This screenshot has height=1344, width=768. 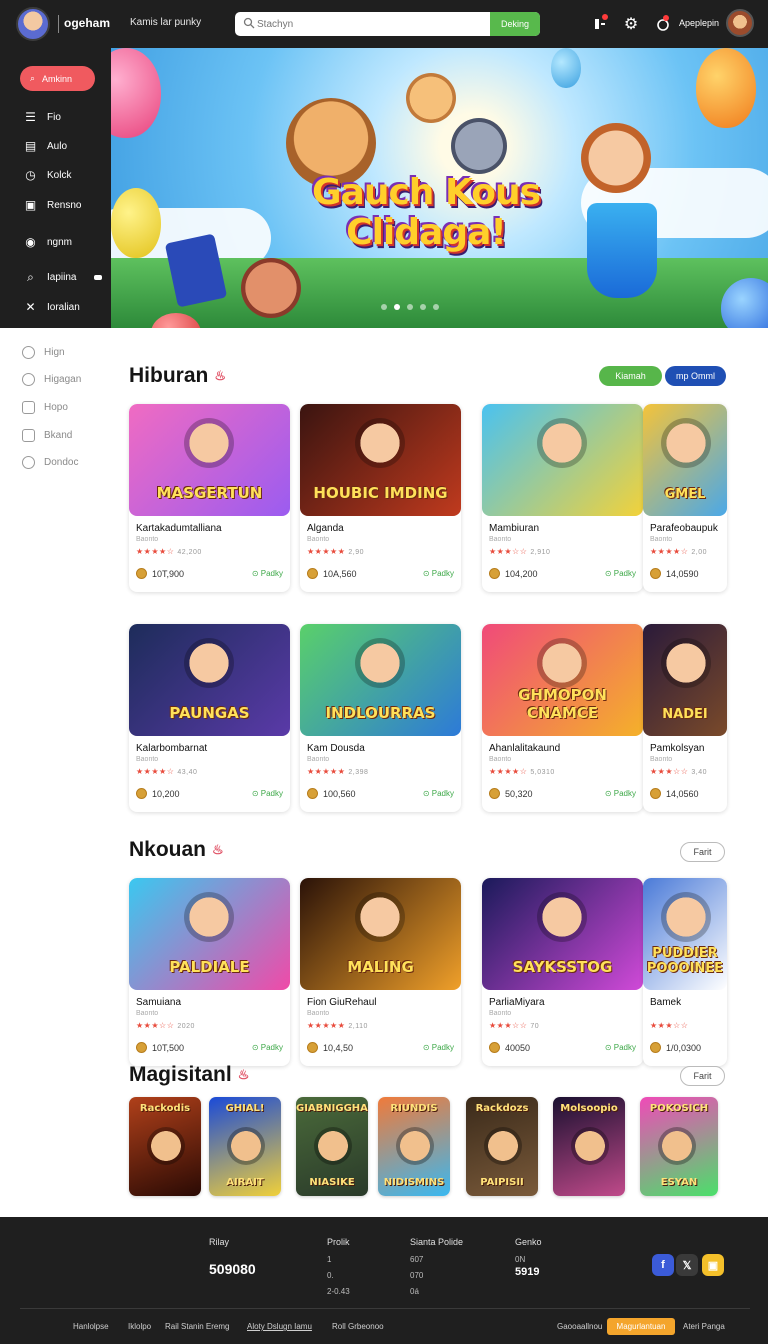 I want to click on filter-chip-blue: mp Omml, so click(x=695, y=376).